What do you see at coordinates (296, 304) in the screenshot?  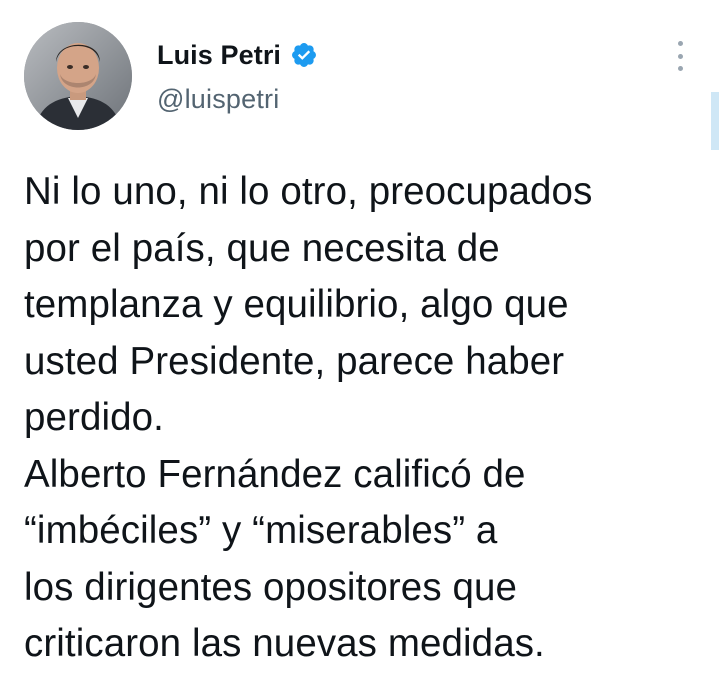 I see `tweet-text-line: templanza y equilibrio, algo que` at bounding box center [296, 304].